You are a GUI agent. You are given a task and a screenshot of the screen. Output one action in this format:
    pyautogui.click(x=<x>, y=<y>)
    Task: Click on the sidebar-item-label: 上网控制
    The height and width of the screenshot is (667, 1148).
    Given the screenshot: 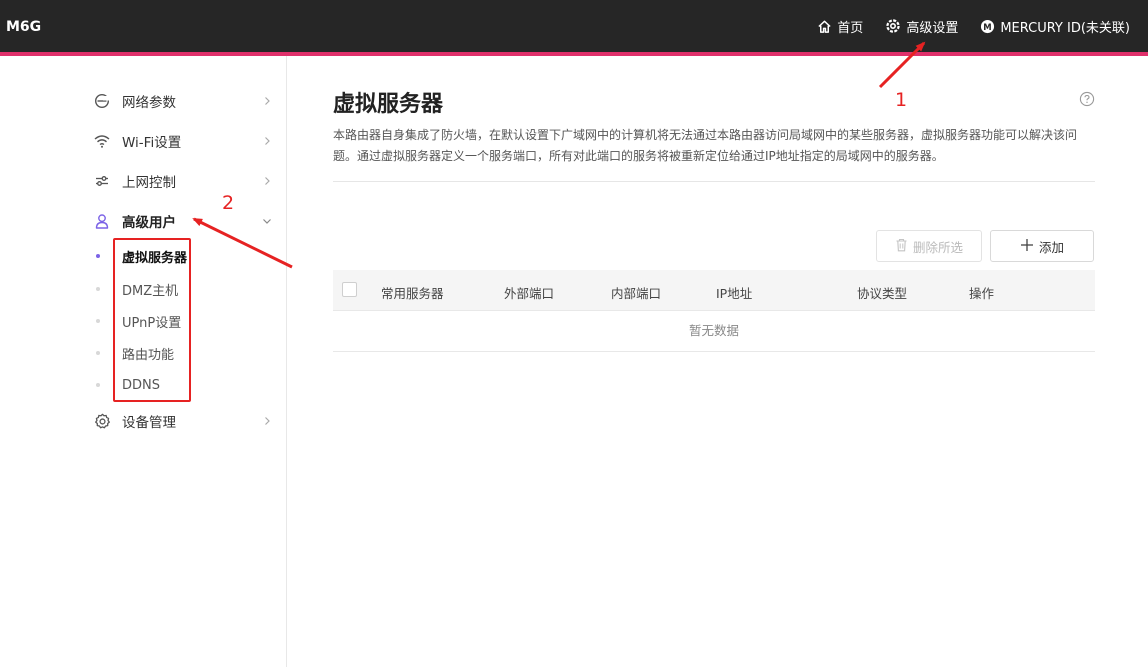 What is the action you would take?
    pyautogui.click(x=149, y=183)
    